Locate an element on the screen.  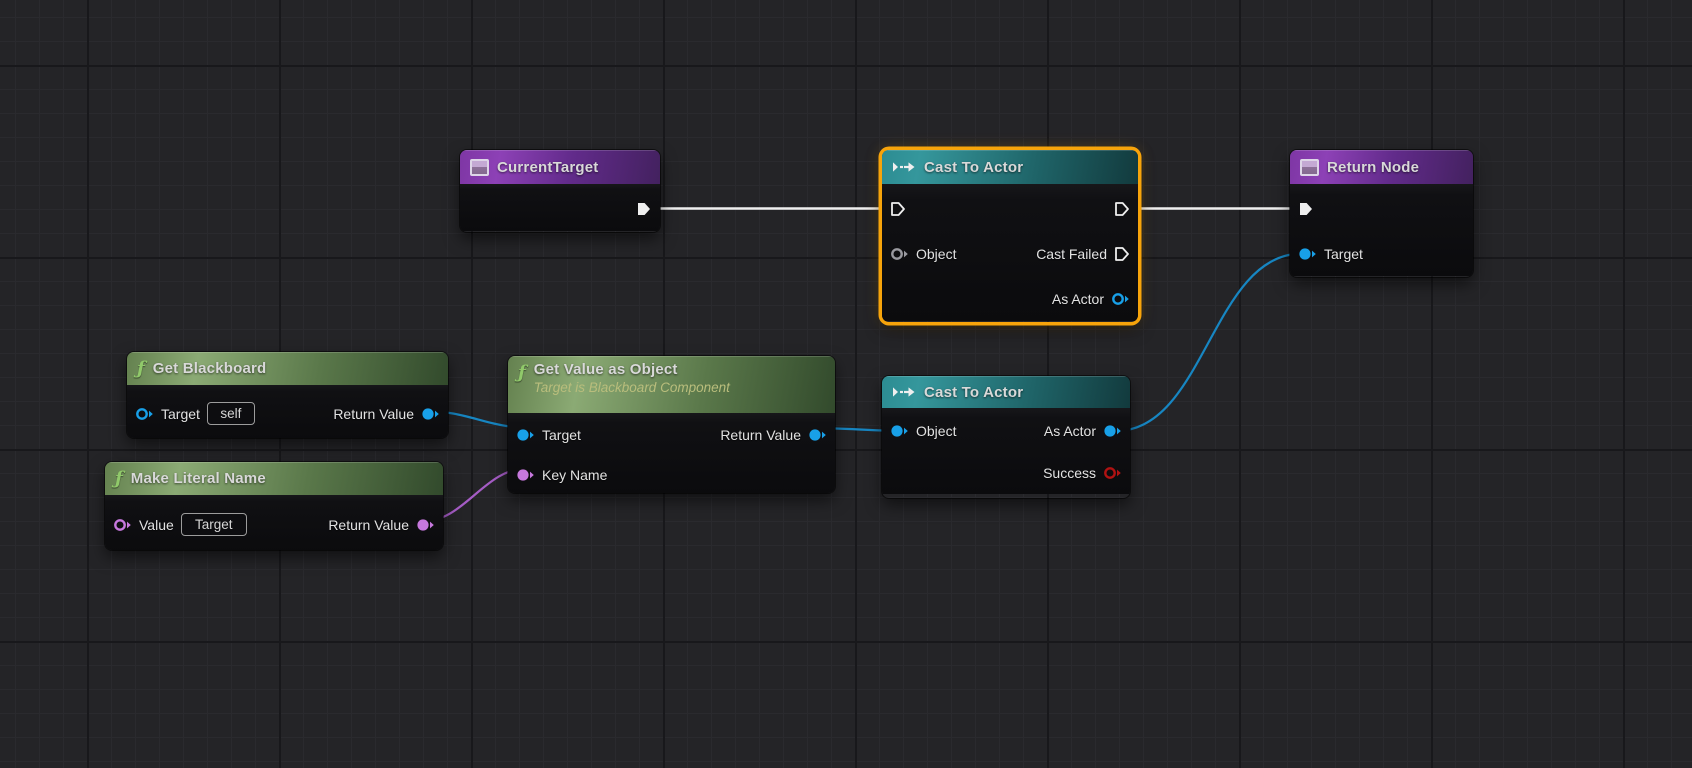
wire-blue-asactor-to-return-target is located at coordinates (1209, 342).